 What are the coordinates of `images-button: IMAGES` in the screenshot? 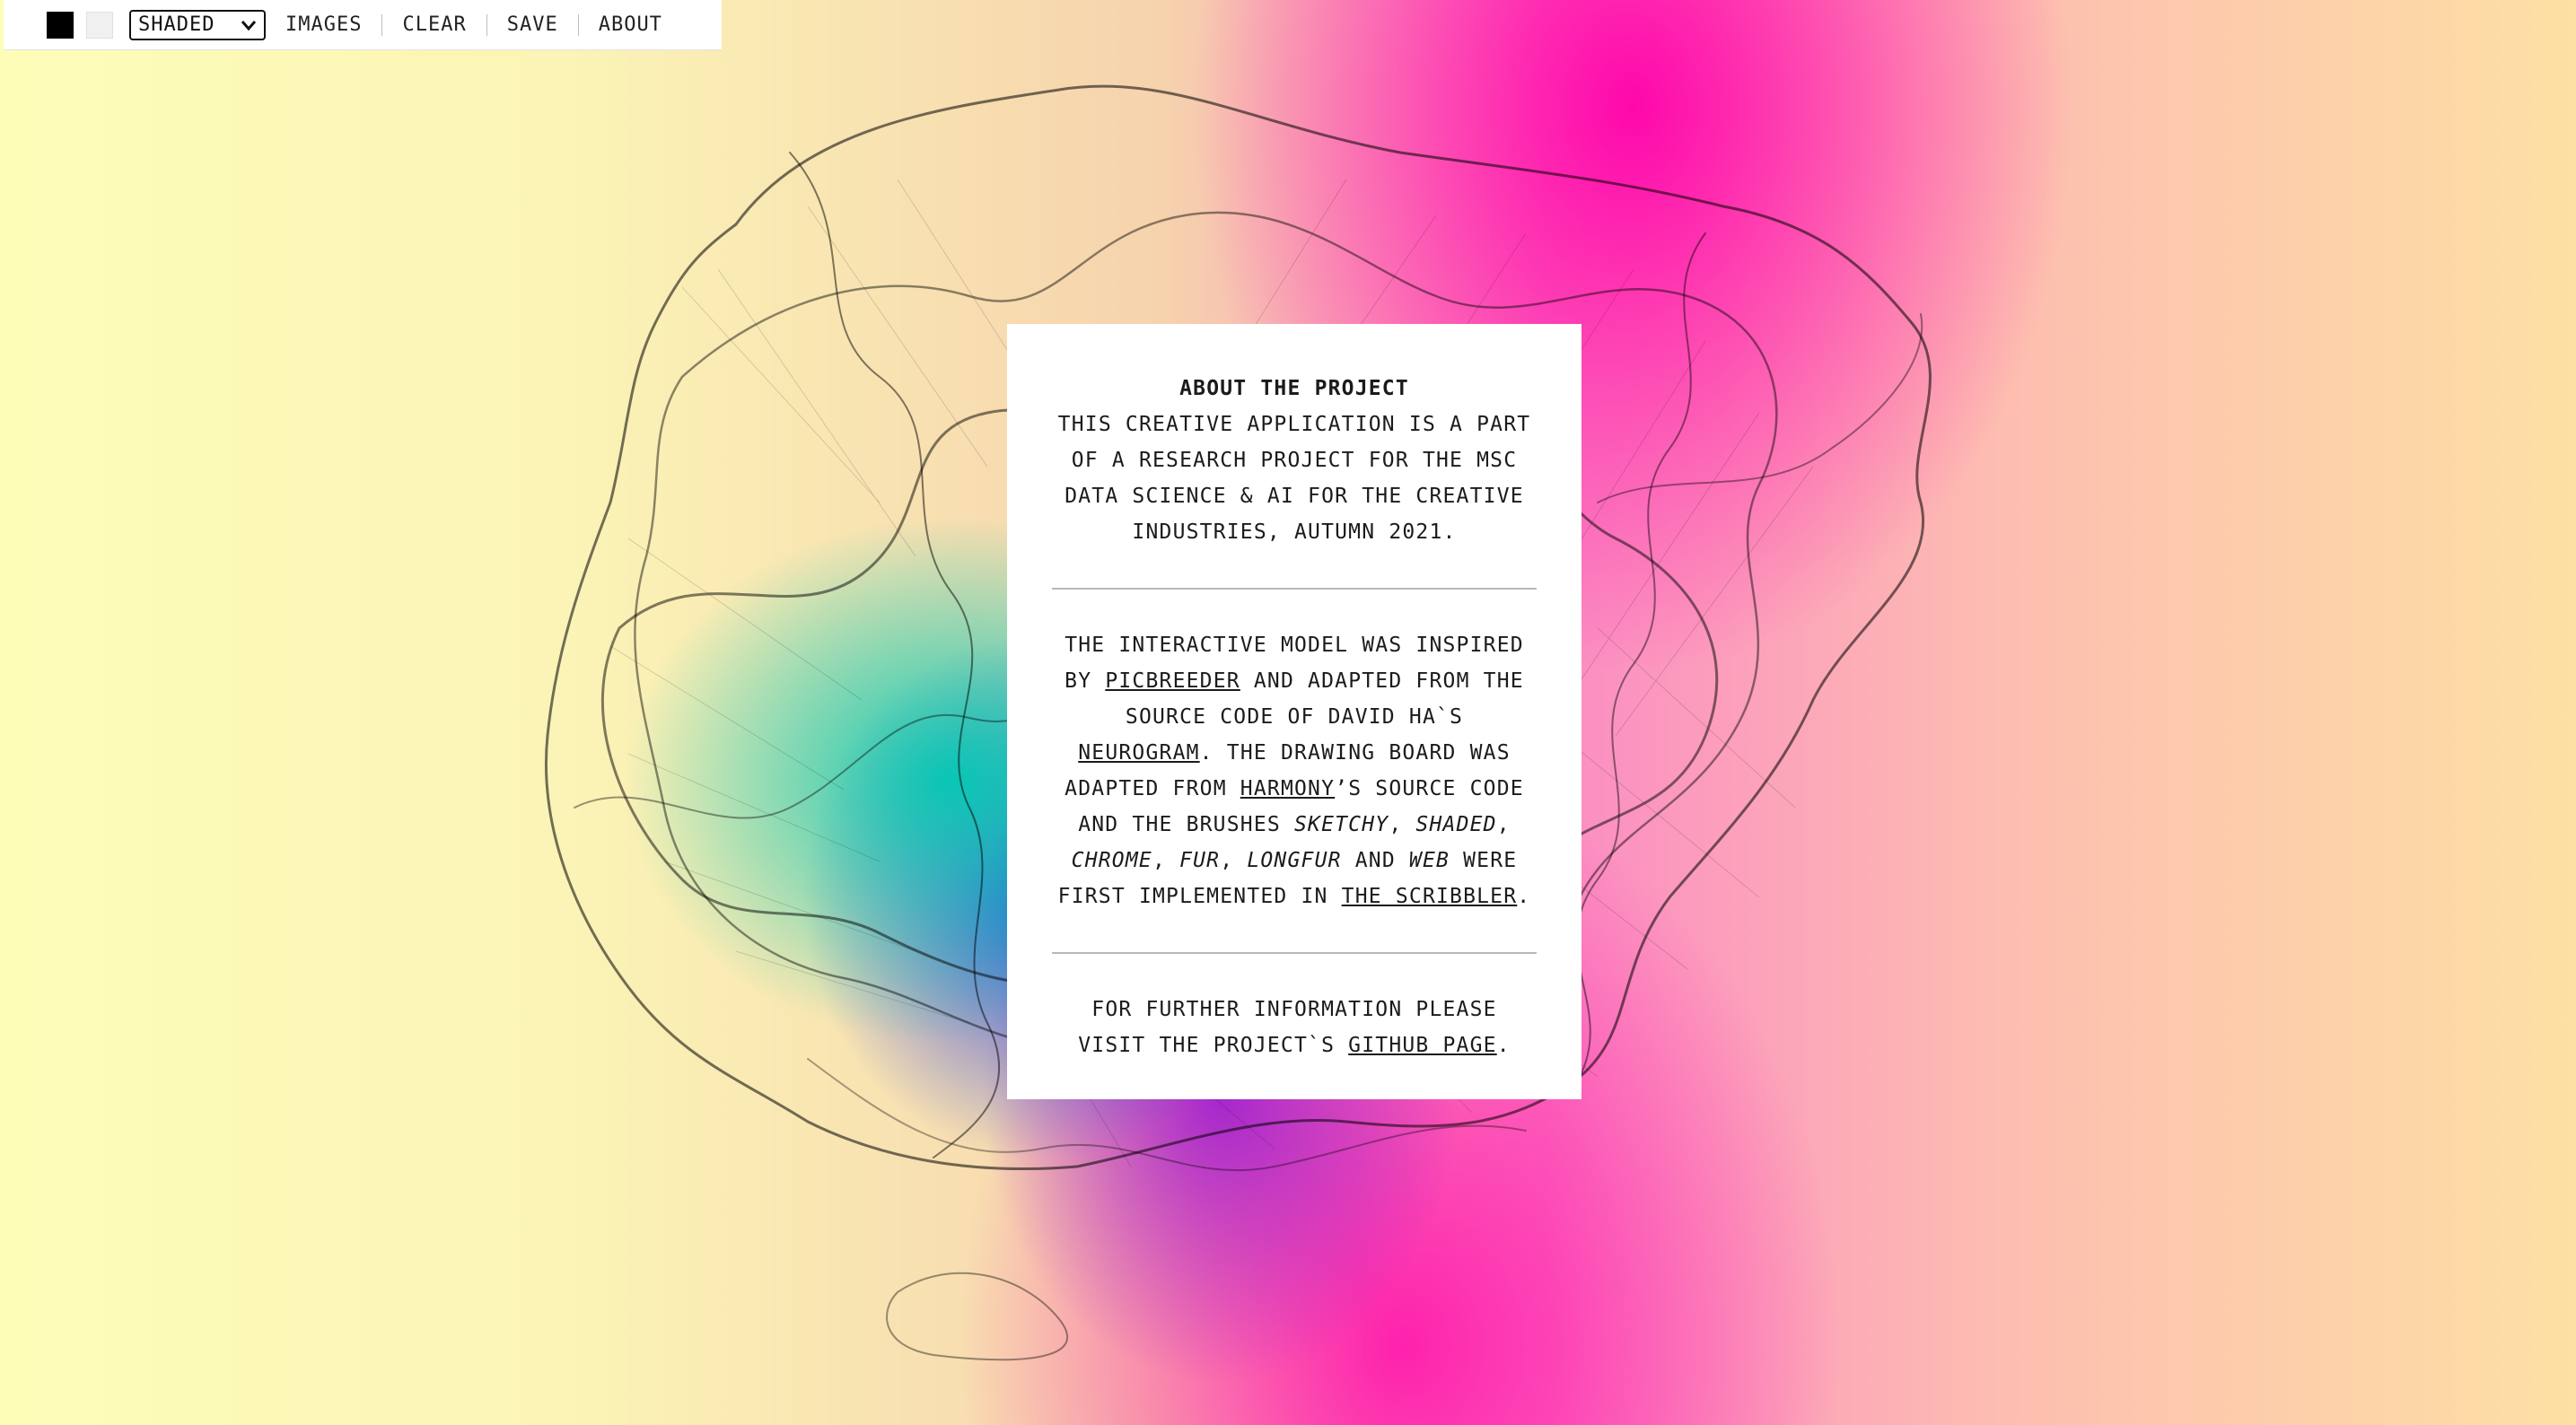 It's located at (323, 24).